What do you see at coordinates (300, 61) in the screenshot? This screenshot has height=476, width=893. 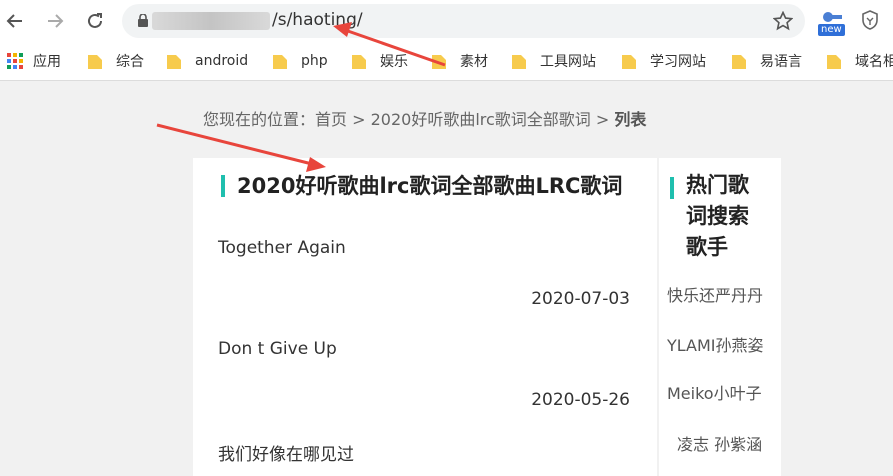 I see `bookmark-folder: php` at bounding box center [300, 61].